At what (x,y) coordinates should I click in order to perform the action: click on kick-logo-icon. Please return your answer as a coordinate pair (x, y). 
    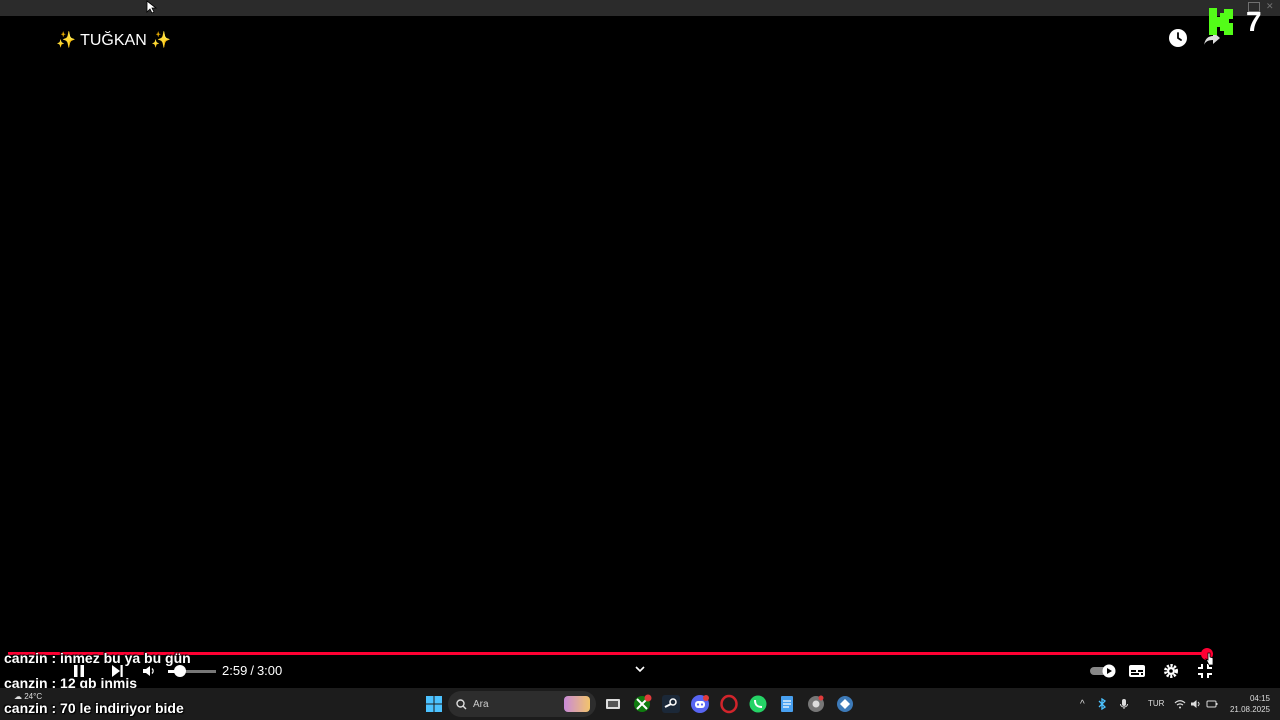
    Looking at the image, I should click on (1221, 21).